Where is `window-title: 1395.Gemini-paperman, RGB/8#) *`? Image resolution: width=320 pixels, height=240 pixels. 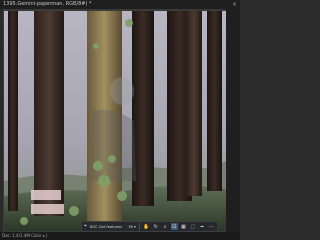 window-title: 1395.Gemini-paperman, RGB/8#) * is located at coordinates (47, 4).